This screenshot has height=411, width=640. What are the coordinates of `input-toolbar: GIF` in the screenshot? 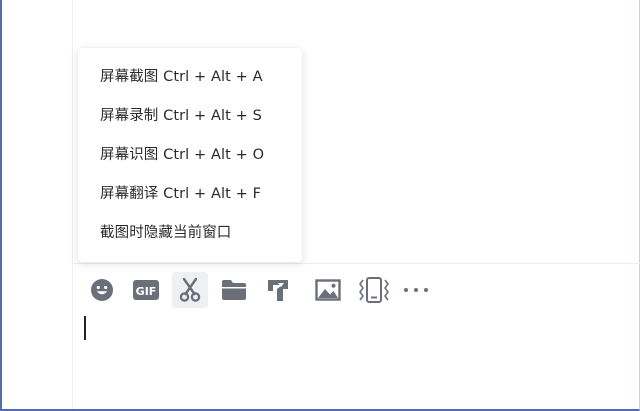 It's located at (264, 290).